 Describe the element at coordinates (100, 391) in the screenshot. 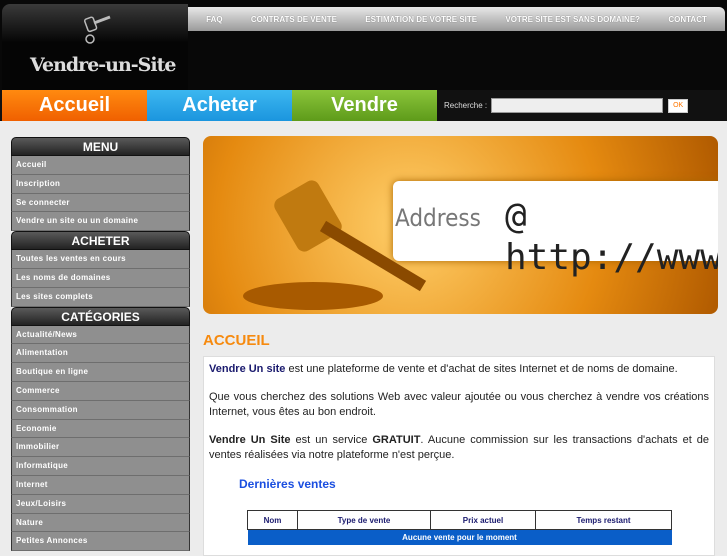

I see `category-item: Commerce` at that location.